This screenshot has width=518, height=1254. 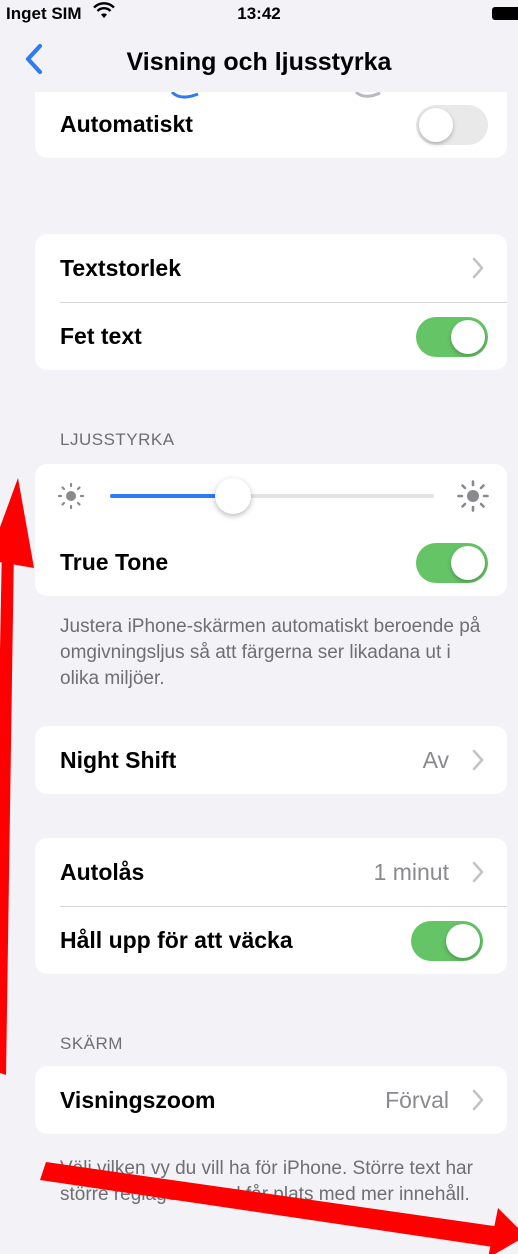 I want to click on raise-to-wake-row: Håll upp för att väcka, so click(x=271, y=940).